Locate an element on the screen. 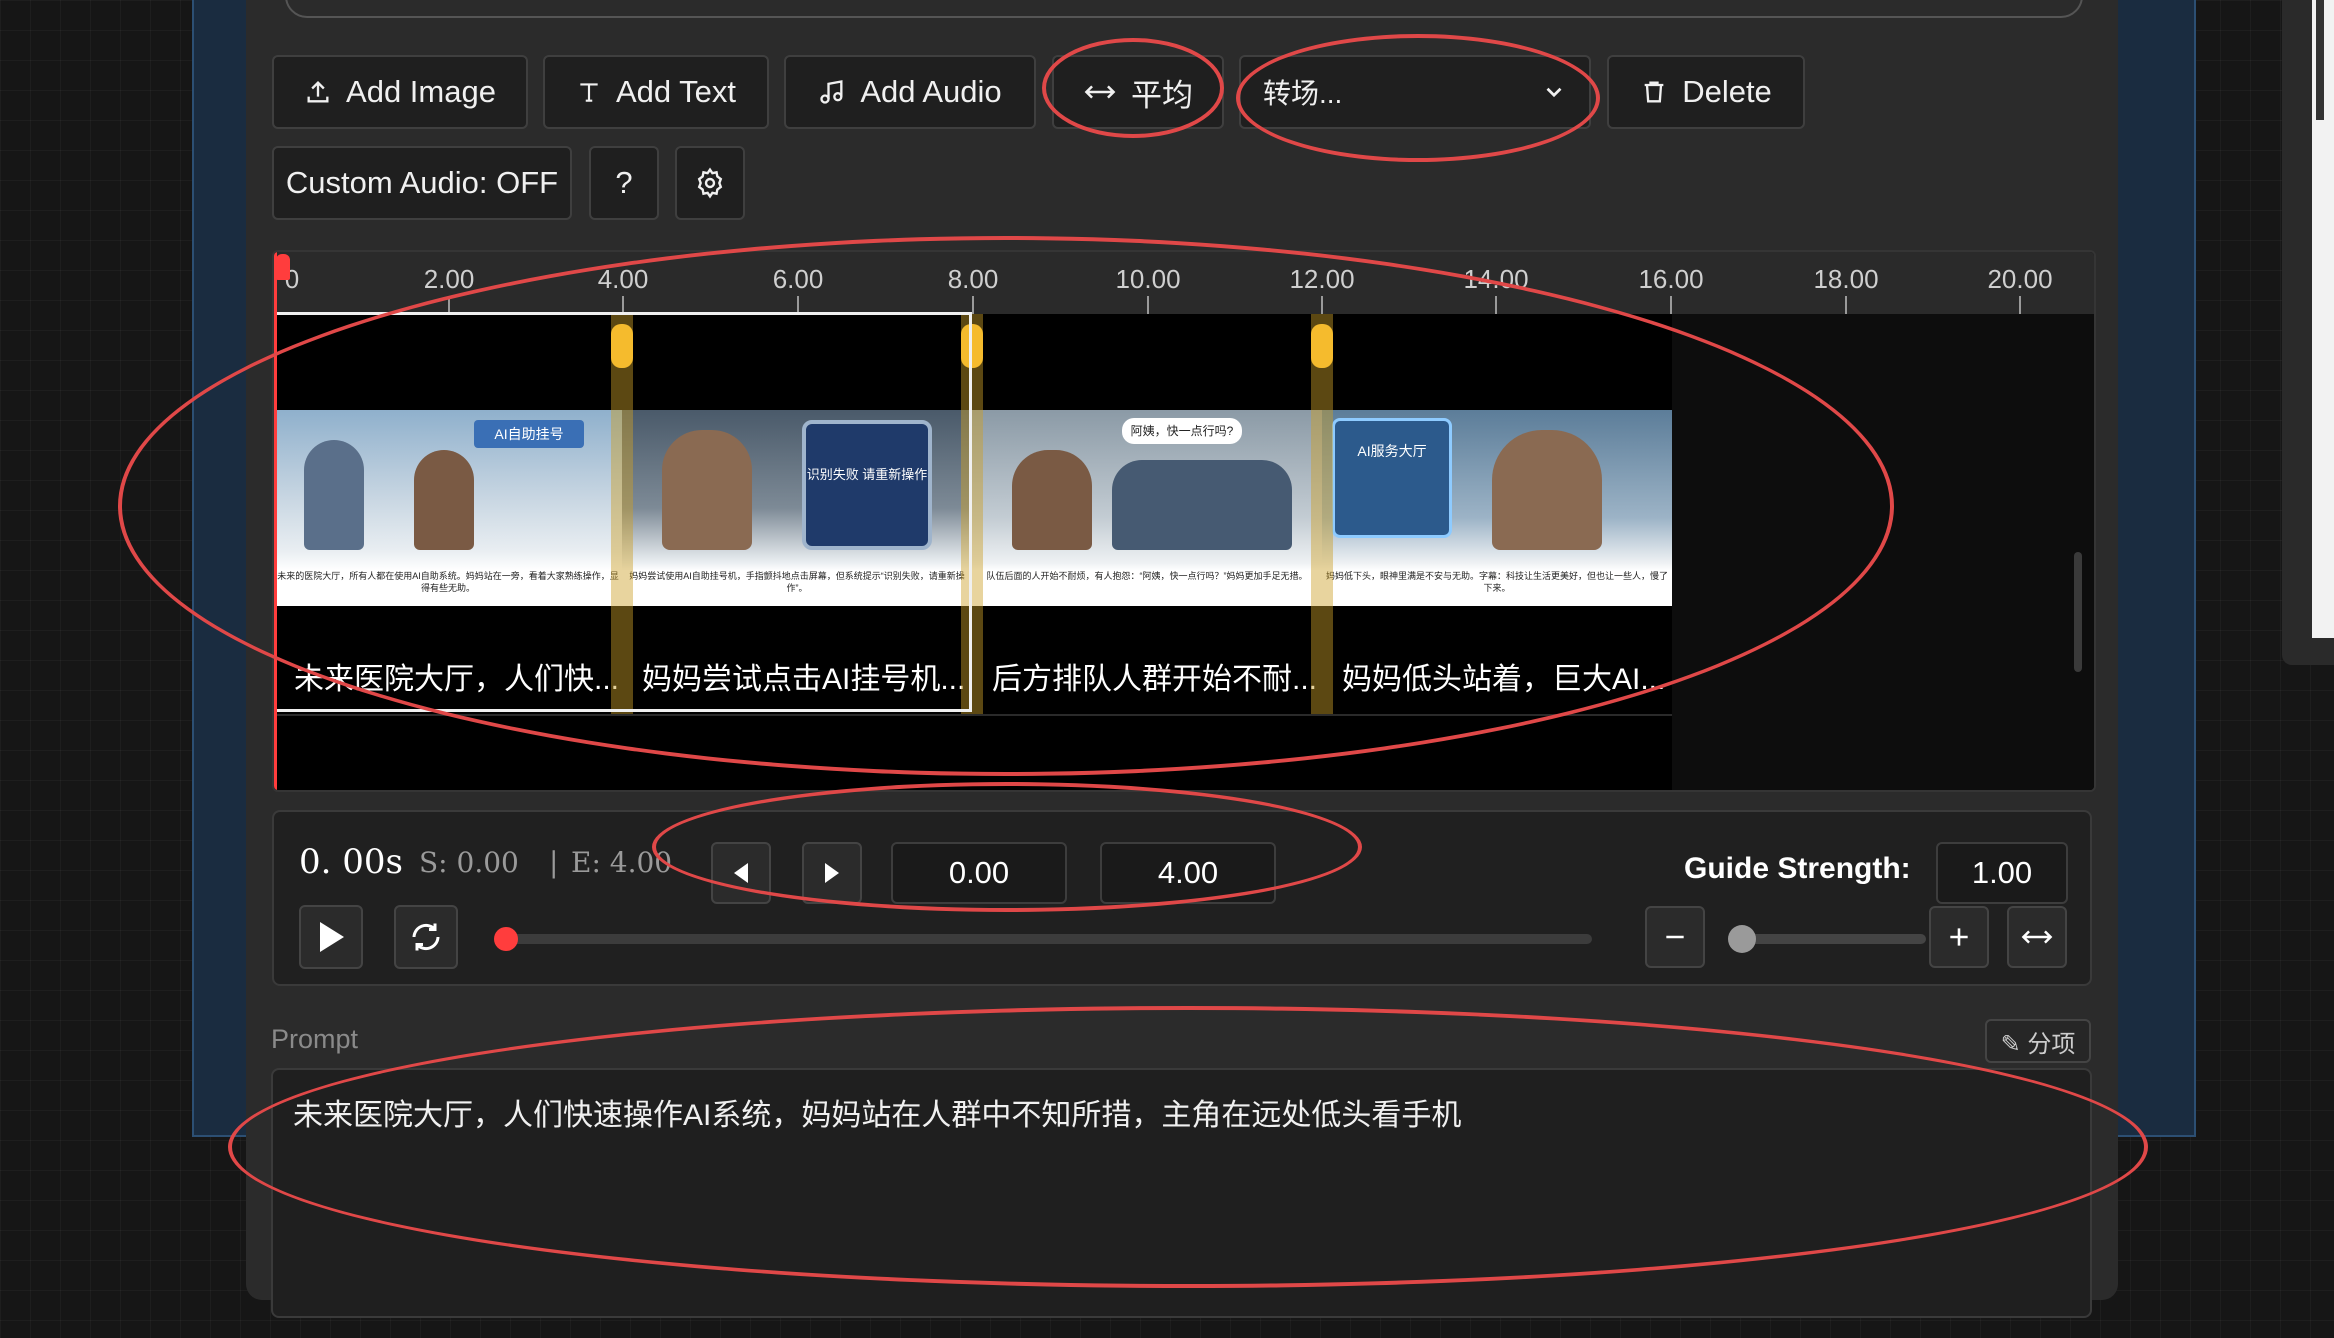  prev-frame-button is located at coordinates (741, 873).